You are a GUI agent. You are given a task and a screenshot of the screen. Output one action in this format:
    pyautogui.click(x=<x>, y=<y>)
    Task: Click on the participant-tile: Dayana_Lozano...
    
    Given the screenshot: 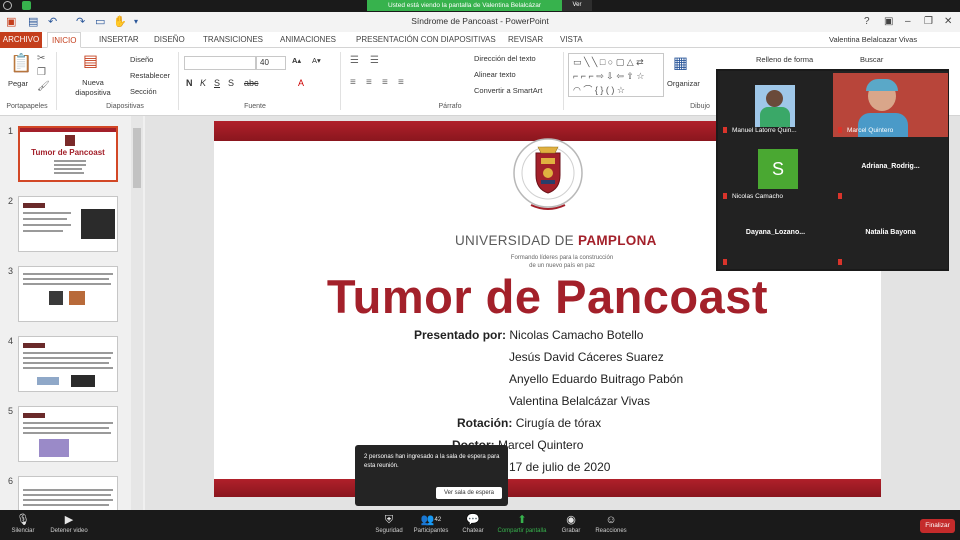 What is the action you would take?
    pyautogui.click(x=775, y=236)
    